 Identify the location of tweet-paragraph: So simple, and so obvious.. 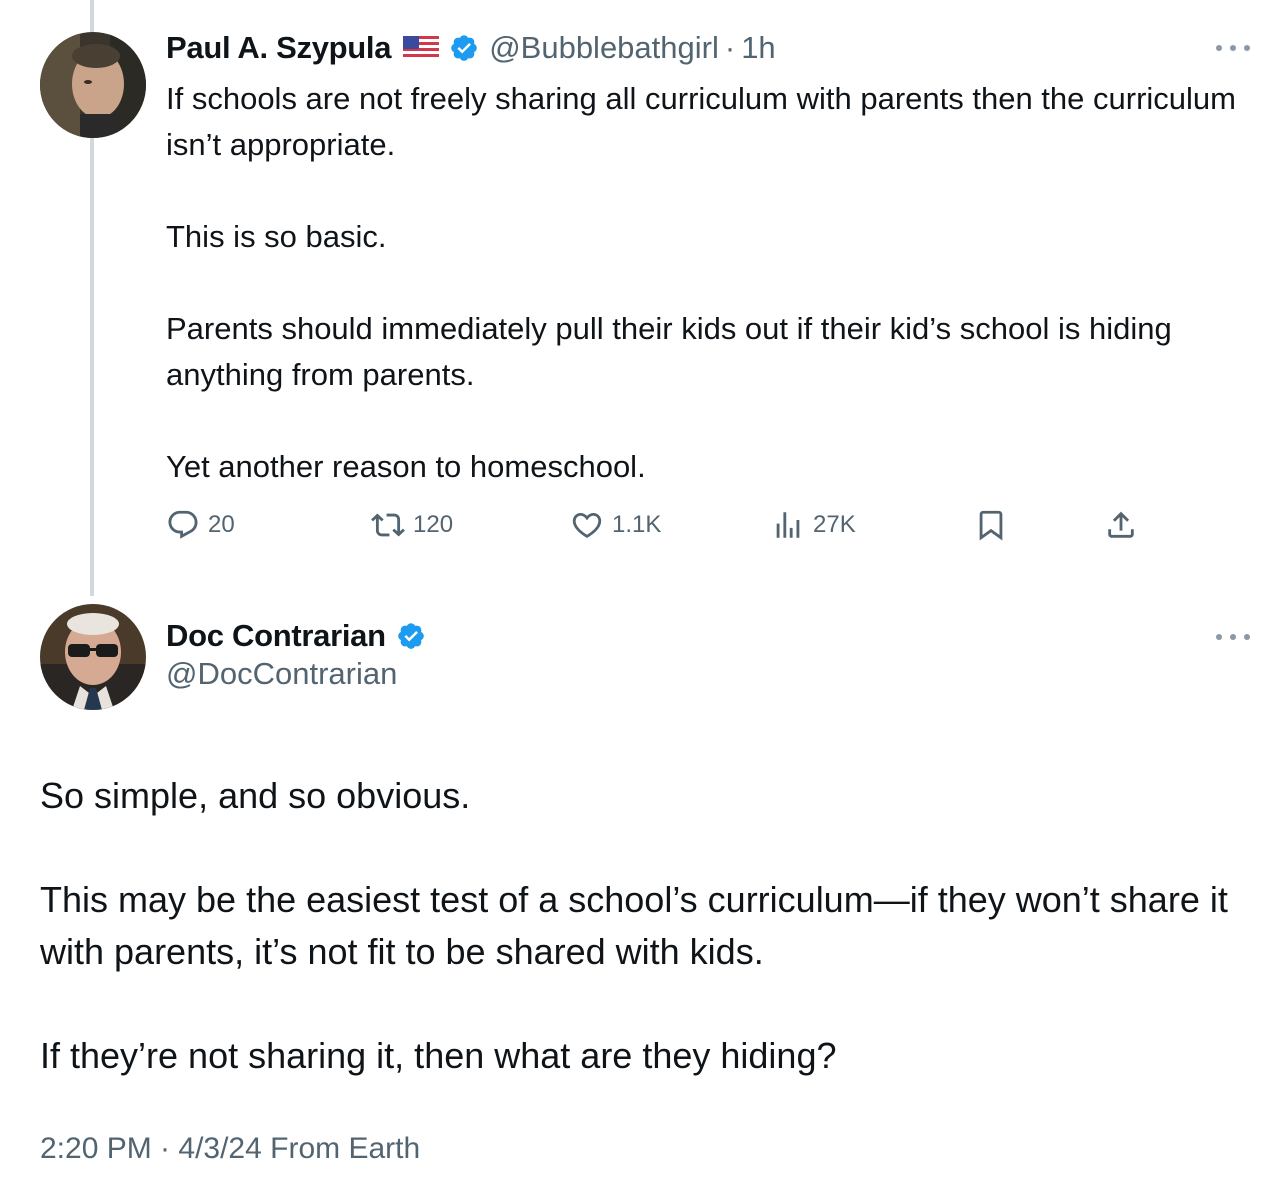
(255, 795).